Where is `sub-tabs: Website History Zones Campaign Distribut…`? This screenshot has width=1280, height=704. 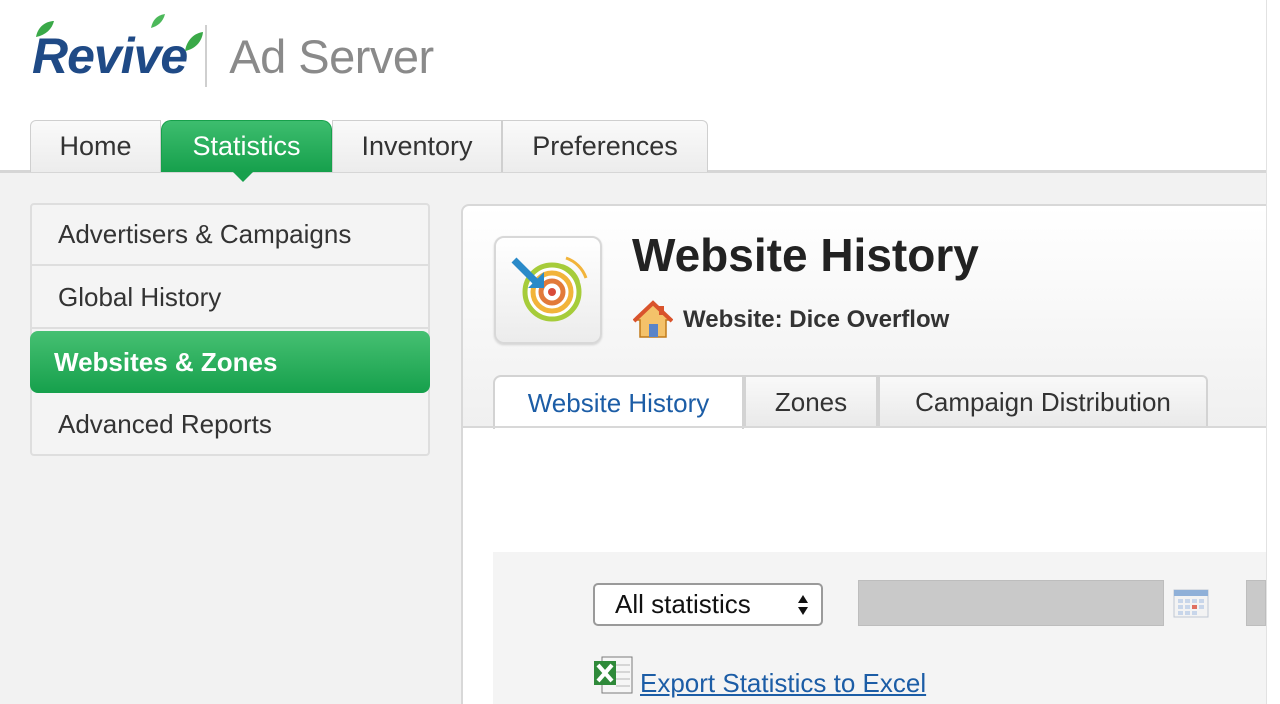 sub-tabs: Website History Zones Campaign Distribut… is located at coordinates (850, 402).